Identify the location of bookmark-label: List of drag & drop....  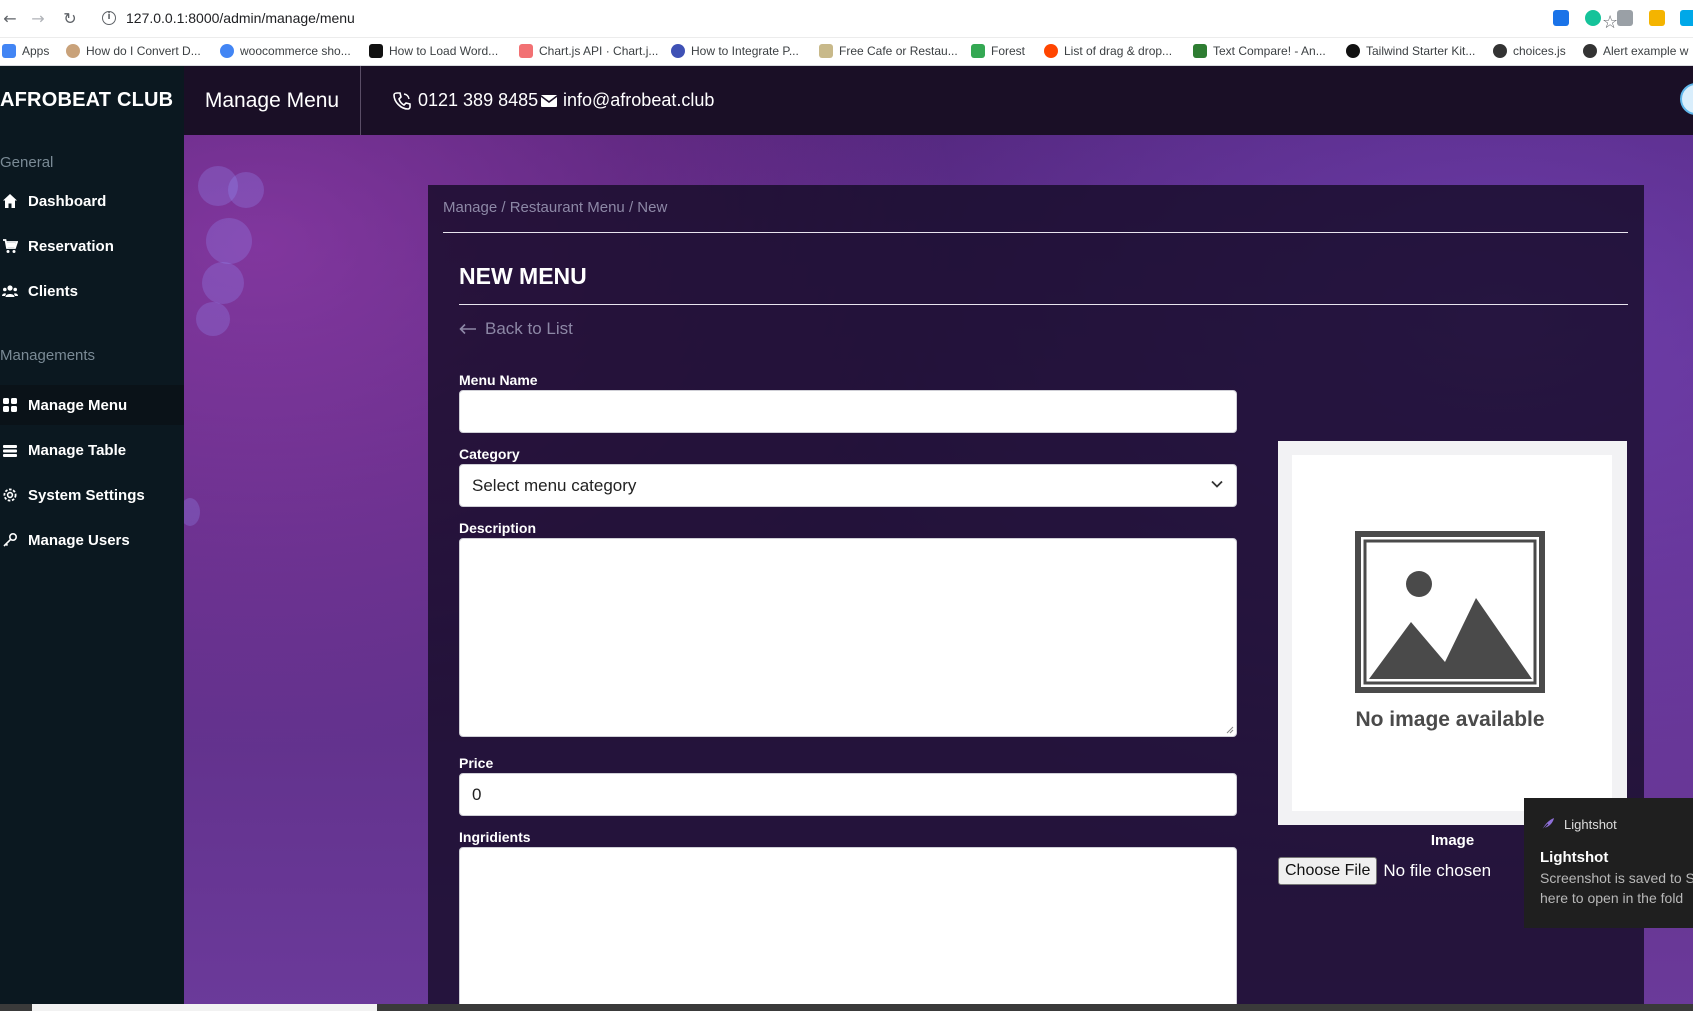
(1118, 51).